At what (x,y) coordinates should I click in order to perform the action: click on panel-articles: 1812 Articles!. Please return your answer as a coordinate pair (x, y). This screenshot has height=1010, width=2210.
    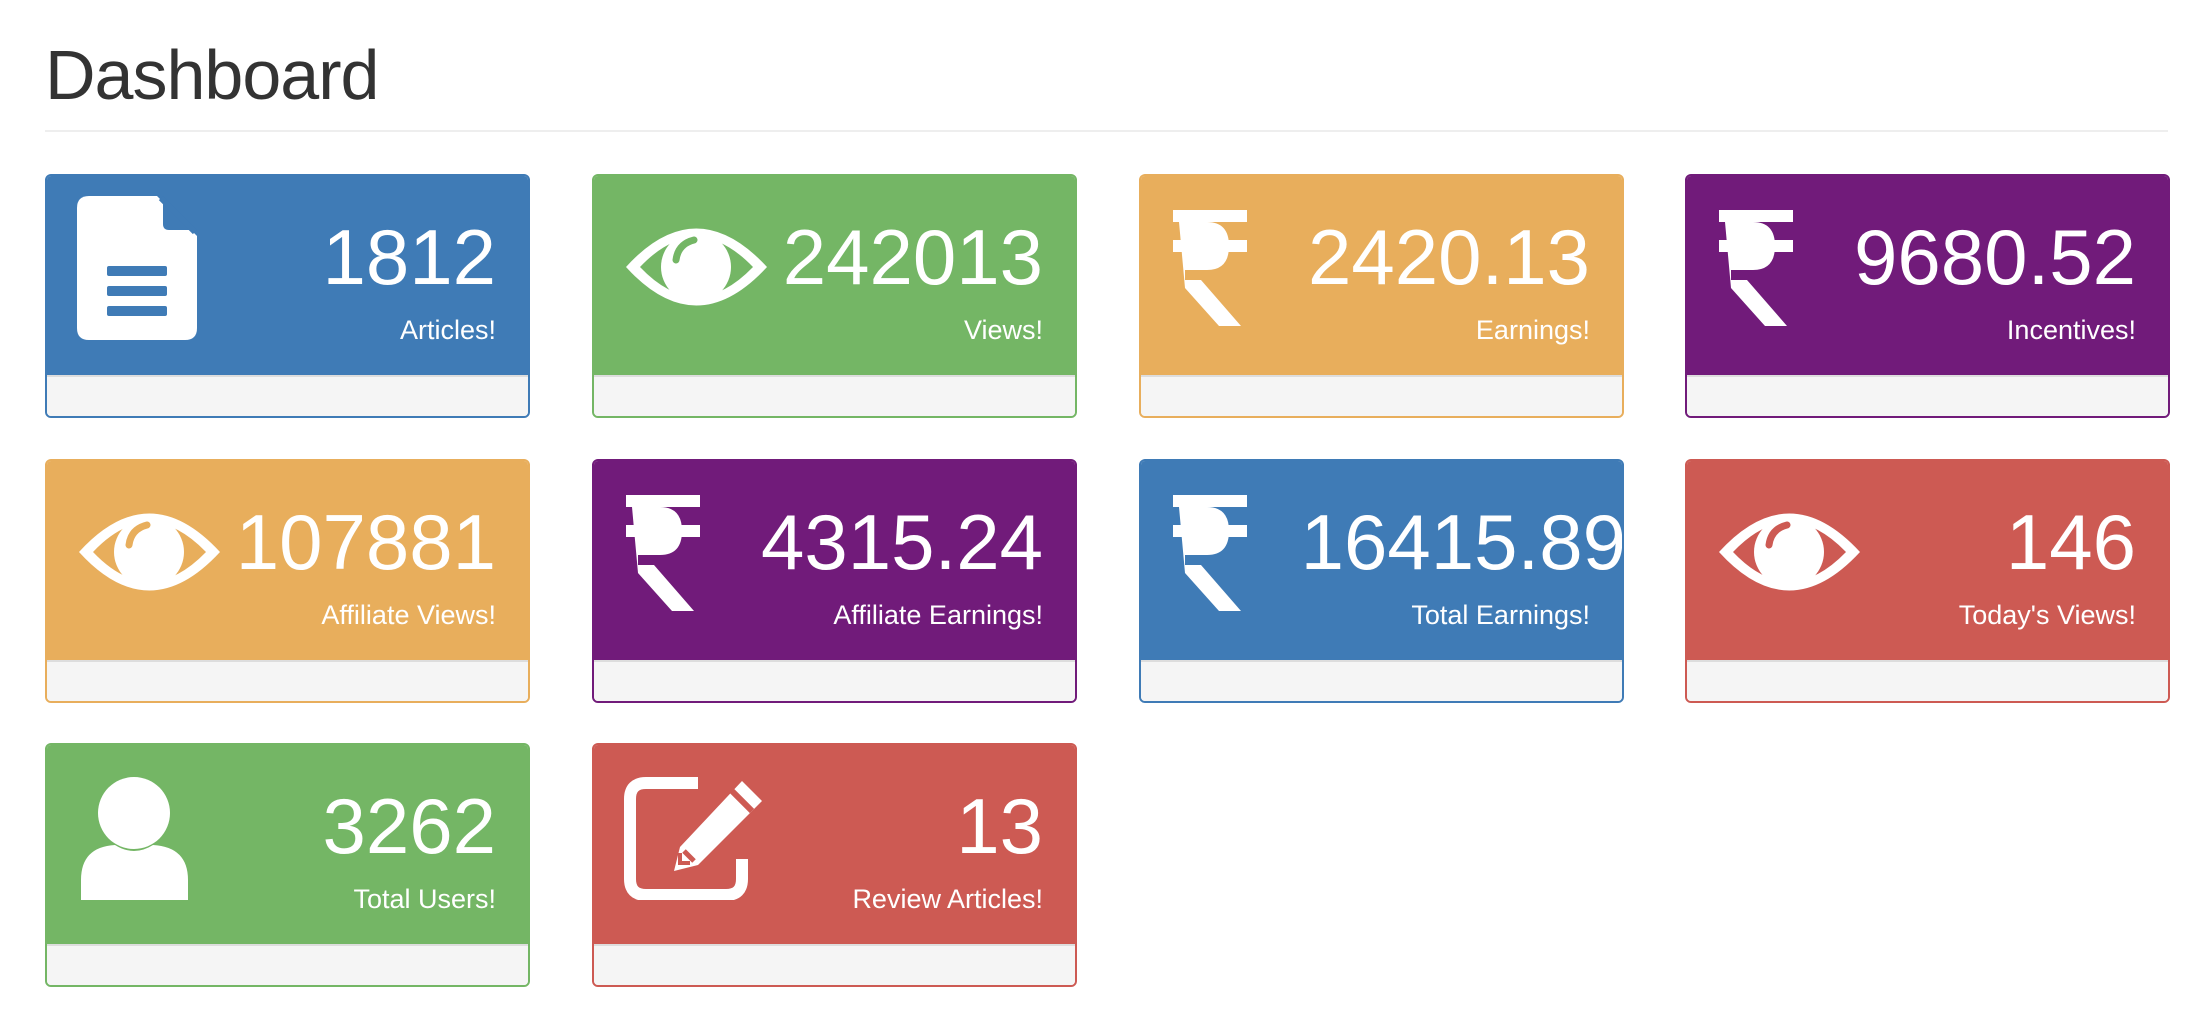
    Looking at the image, I should click on (287, 296).